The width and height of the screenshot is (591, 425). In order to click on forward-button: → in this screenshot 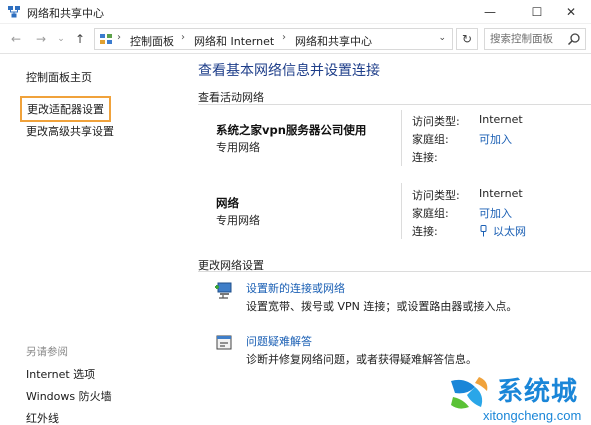, I will do `click(41, 39)`.